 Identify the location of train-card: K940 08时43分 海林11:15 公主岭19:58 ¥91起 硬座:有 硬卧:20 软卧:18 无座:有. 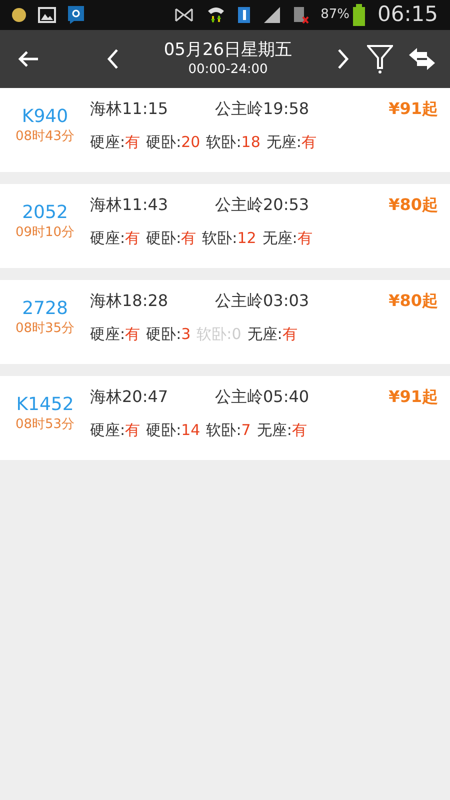
(225, 130).